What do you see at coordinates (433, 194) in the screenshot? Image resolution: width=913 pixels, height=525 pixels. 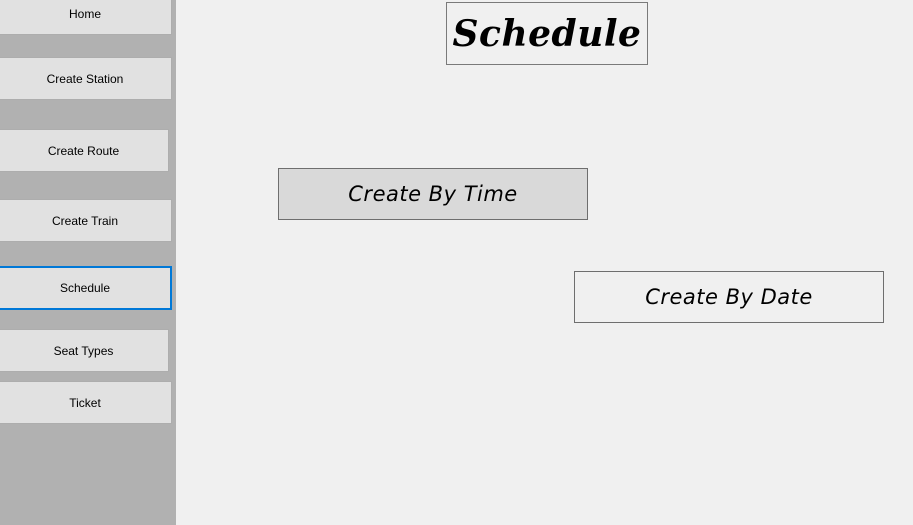 I see `create-by-time-button: Create By Time` at bounding box center [433, 194].